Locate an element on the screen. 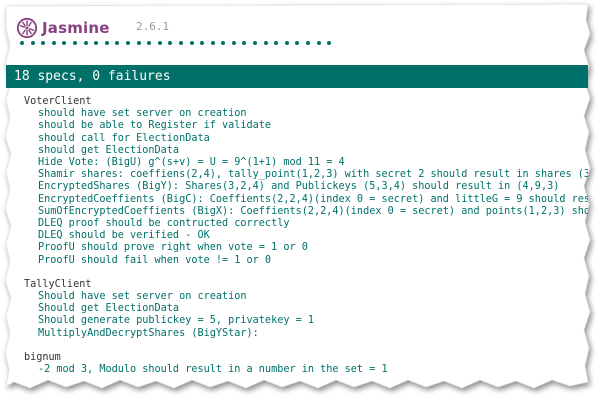 This screenshot has height=401, width=600. jasmine-flower-icon is located at coordinates (27, 28).